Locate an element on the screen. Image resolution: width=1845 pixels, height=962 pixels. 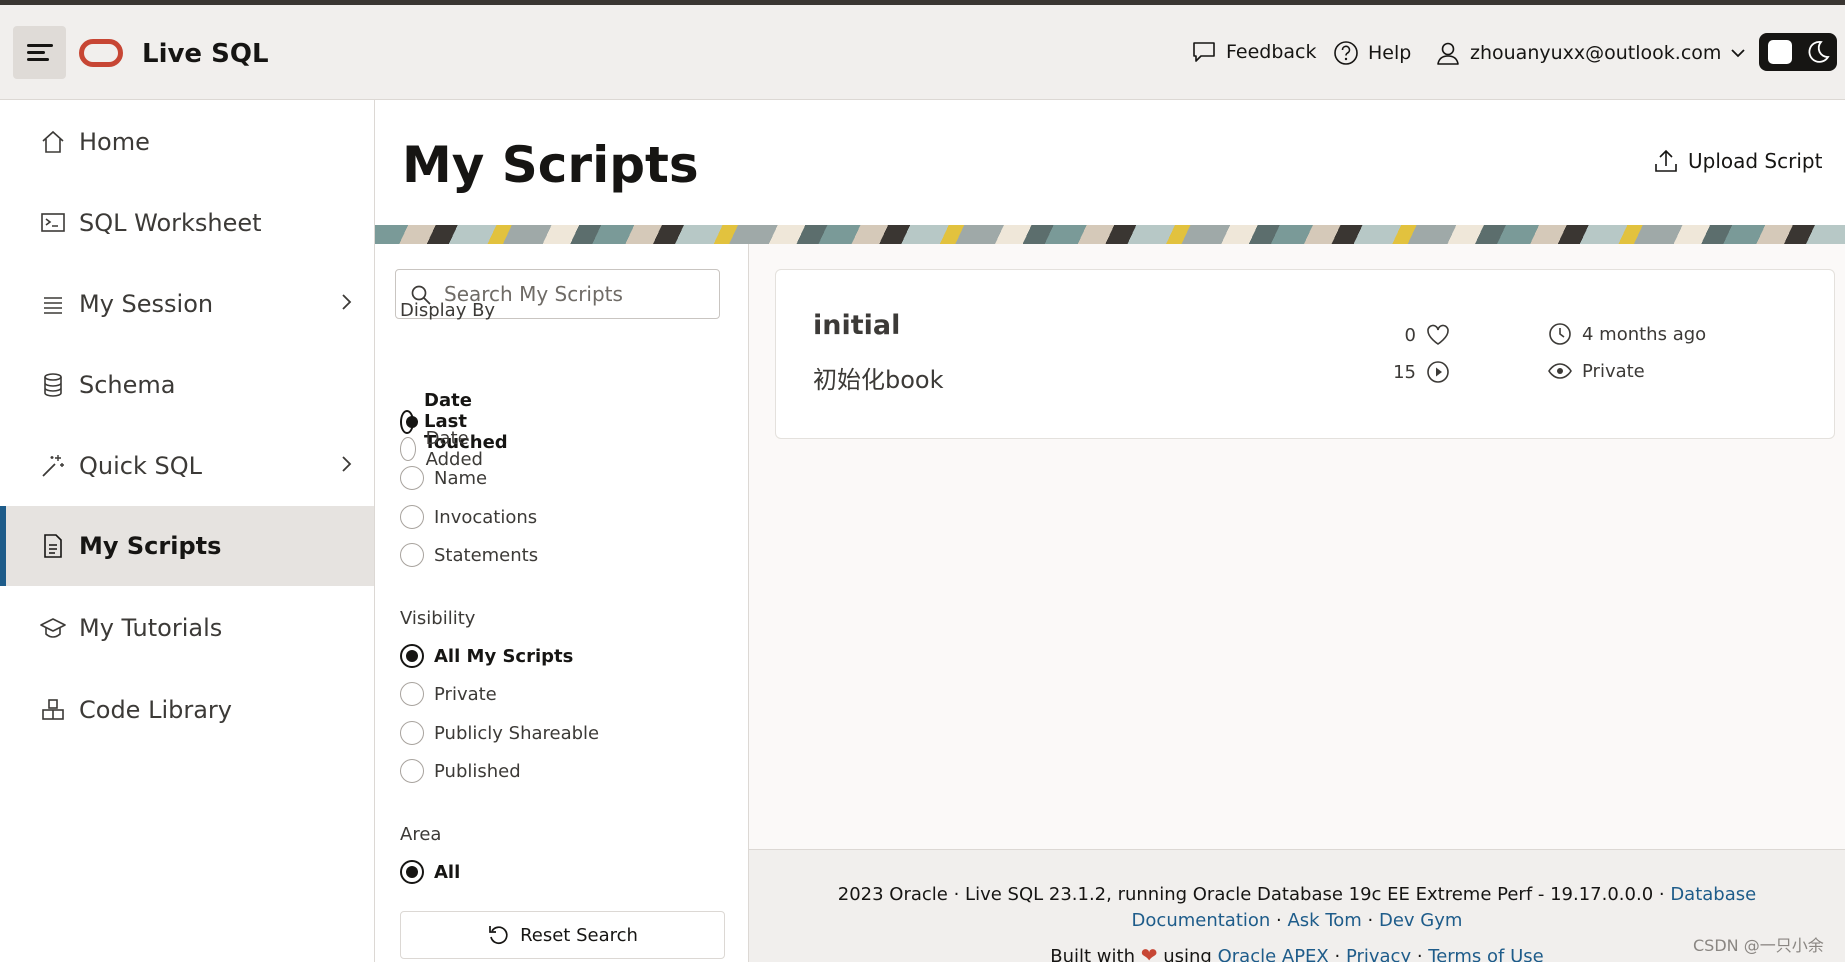
document-icon is located at coordinates (53, 546).